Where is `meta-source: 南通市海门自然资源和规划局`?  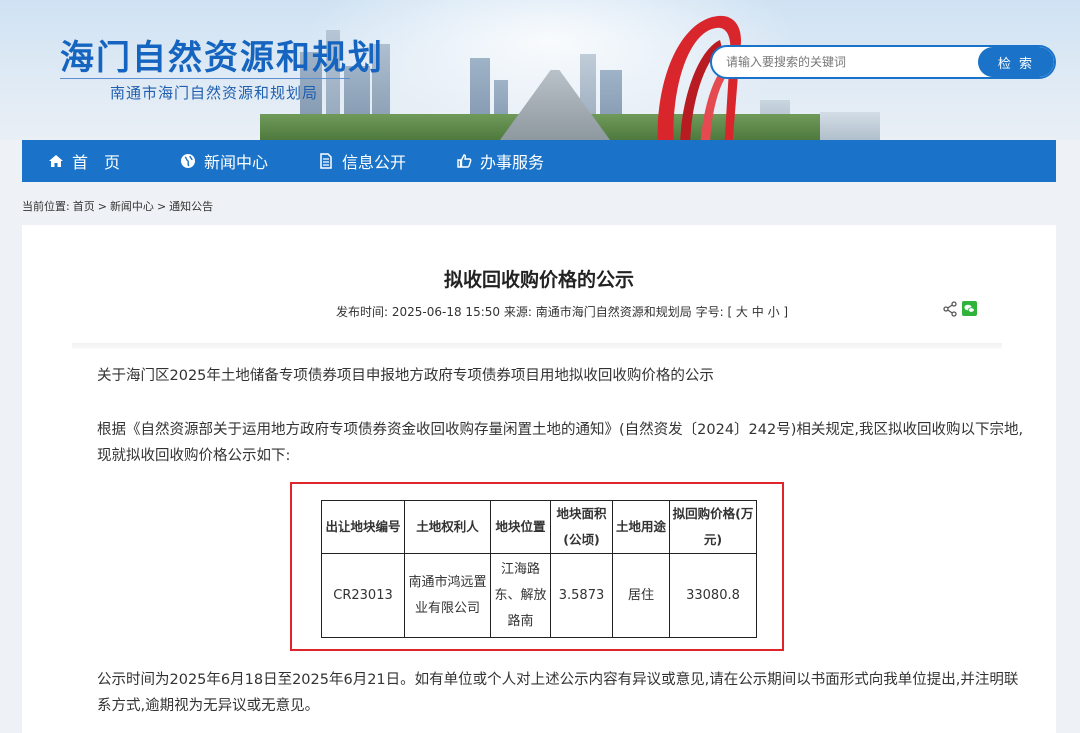
meta-source: 南通市海门自然资源和规划局 is located at coordinates (613, 312).